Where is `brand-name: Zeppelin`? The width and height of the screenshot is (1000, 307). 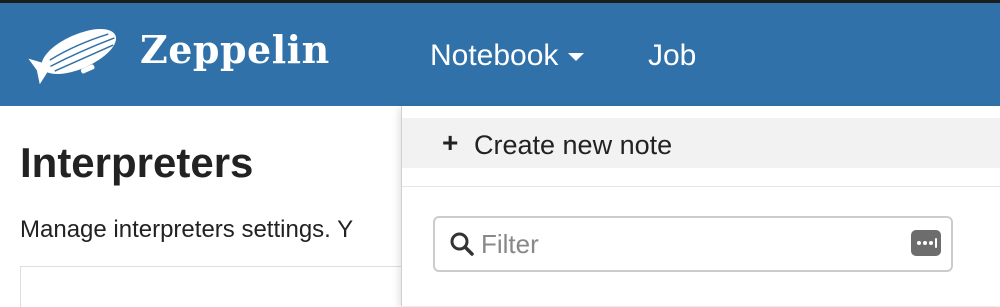
brand-name: Zeppelin is located at coordinates (235, 49).